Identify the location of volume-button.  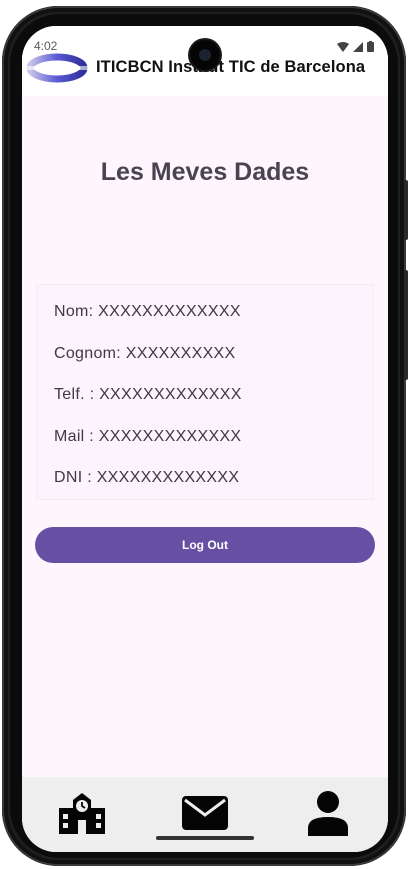
(406, 325).